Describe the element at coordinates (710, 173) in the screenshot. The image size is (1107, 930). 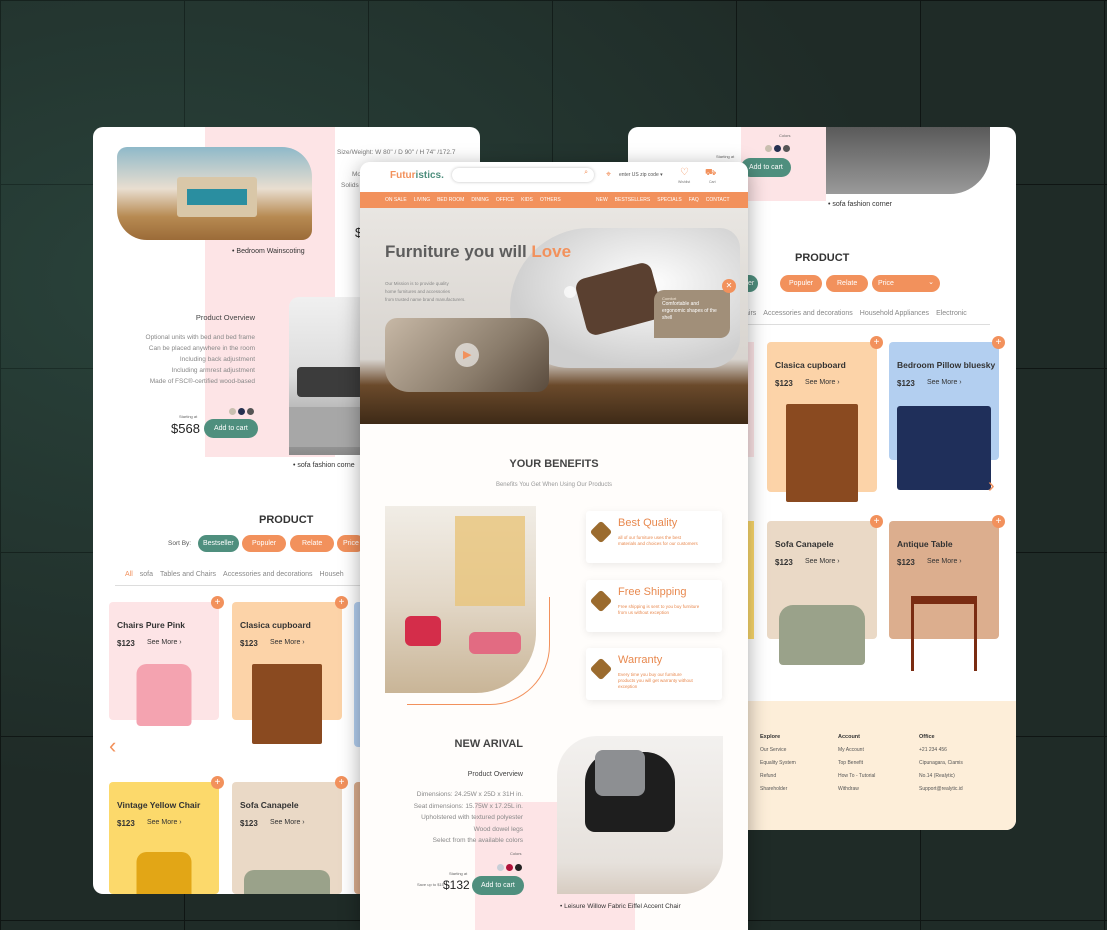
I see `cart-icon: ⛟` at that location.